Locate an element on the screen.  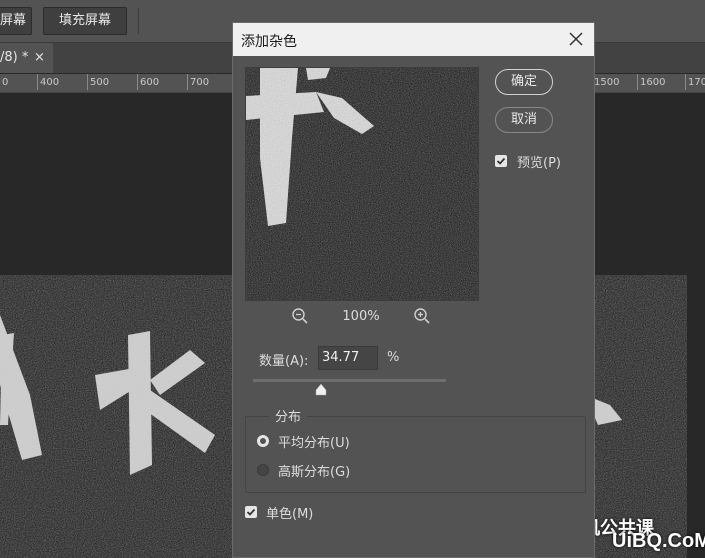
toolbar-divider is located at coordinates (138, 21).